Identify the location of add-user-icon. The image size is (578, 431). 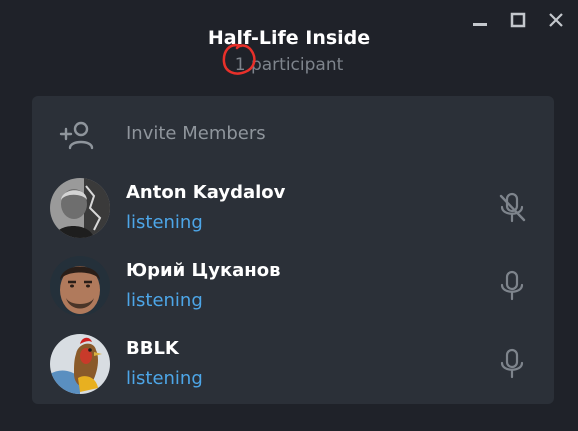
(76, 135).